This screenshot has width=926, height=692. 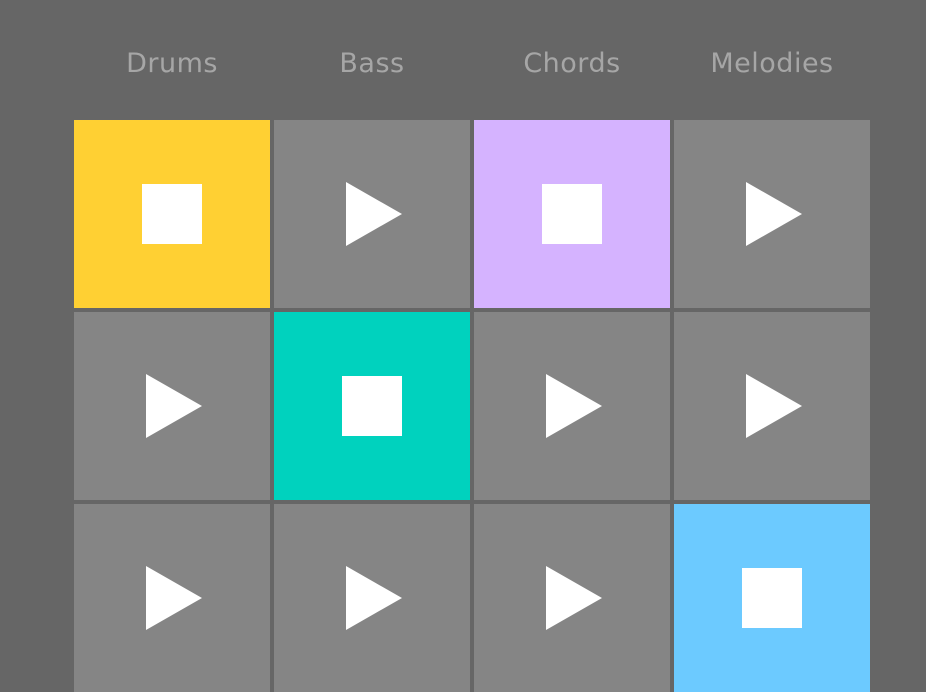 What do you see at coordinates (772, 63) in the screenshot?
I see `column-label-melodies: Melodies` at bounding box center [772, 63].